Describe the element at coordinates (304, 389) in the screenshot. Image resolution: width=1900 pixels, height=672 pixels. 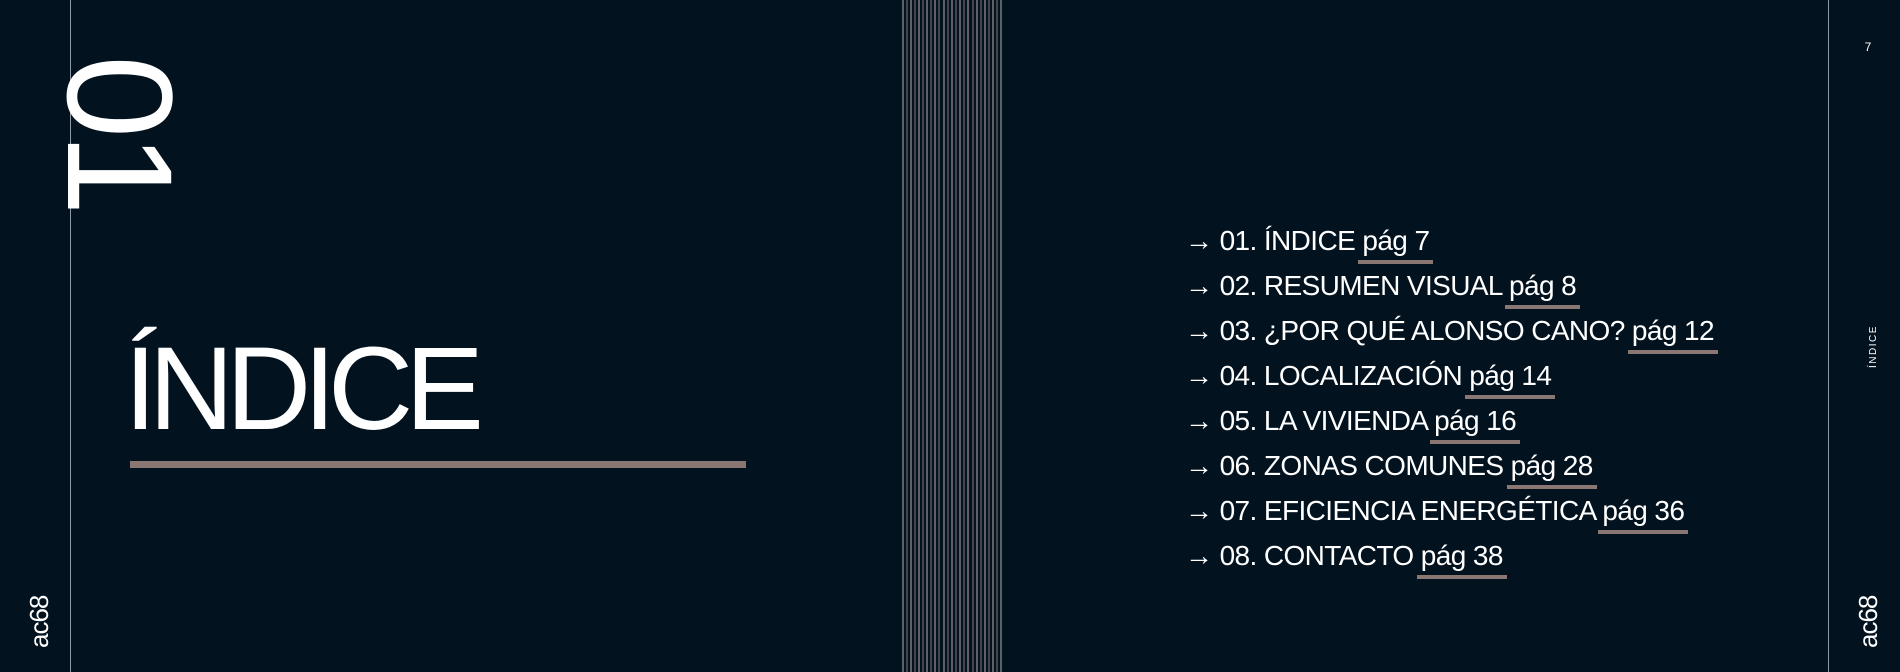
I see `page-heading: ÍNDICE` at that location.